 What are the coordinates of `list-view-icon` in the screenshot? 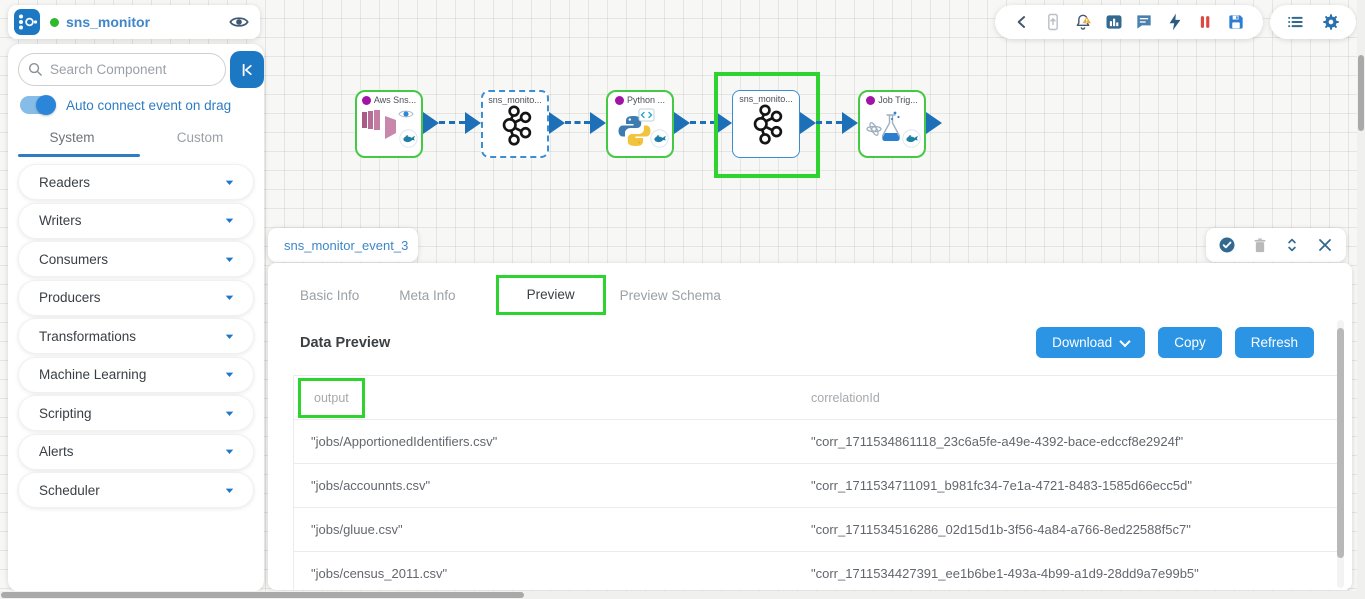 It's located at (1295, 22).